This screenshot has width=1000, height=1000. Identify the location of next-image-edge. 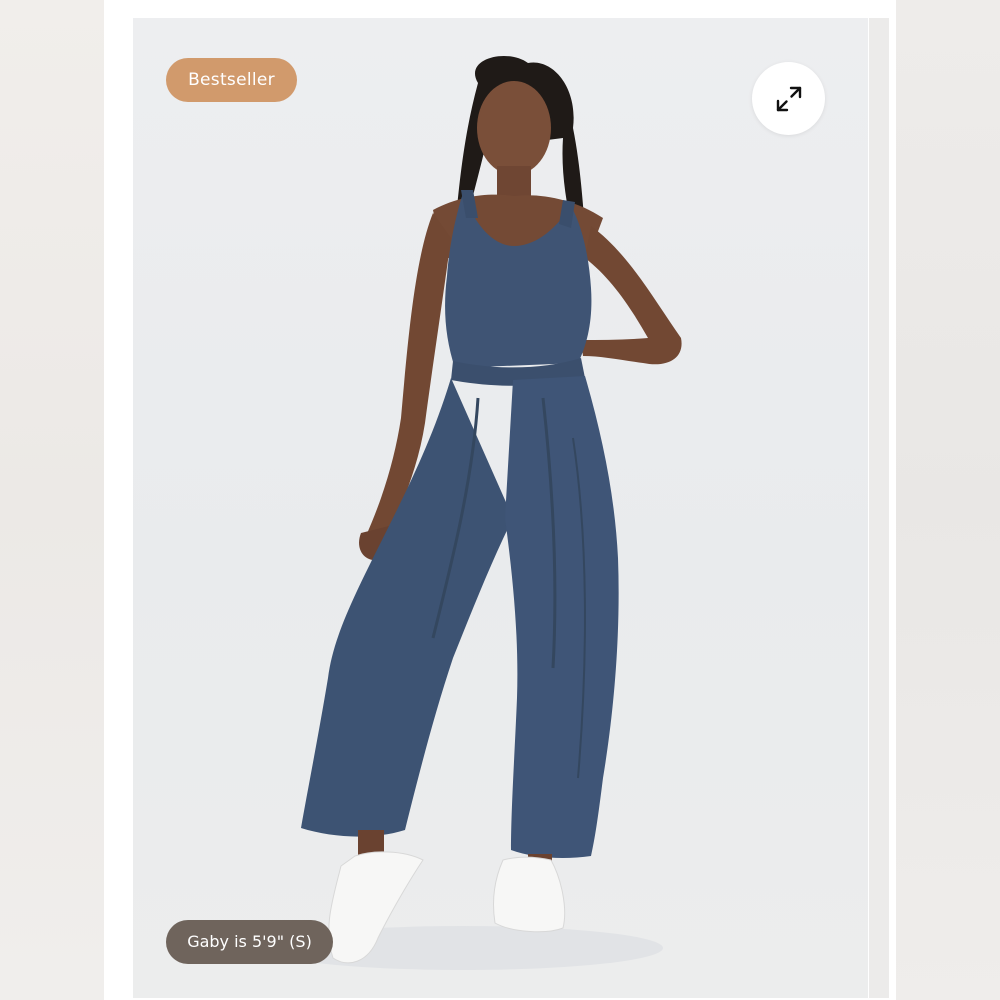
(879, 508).